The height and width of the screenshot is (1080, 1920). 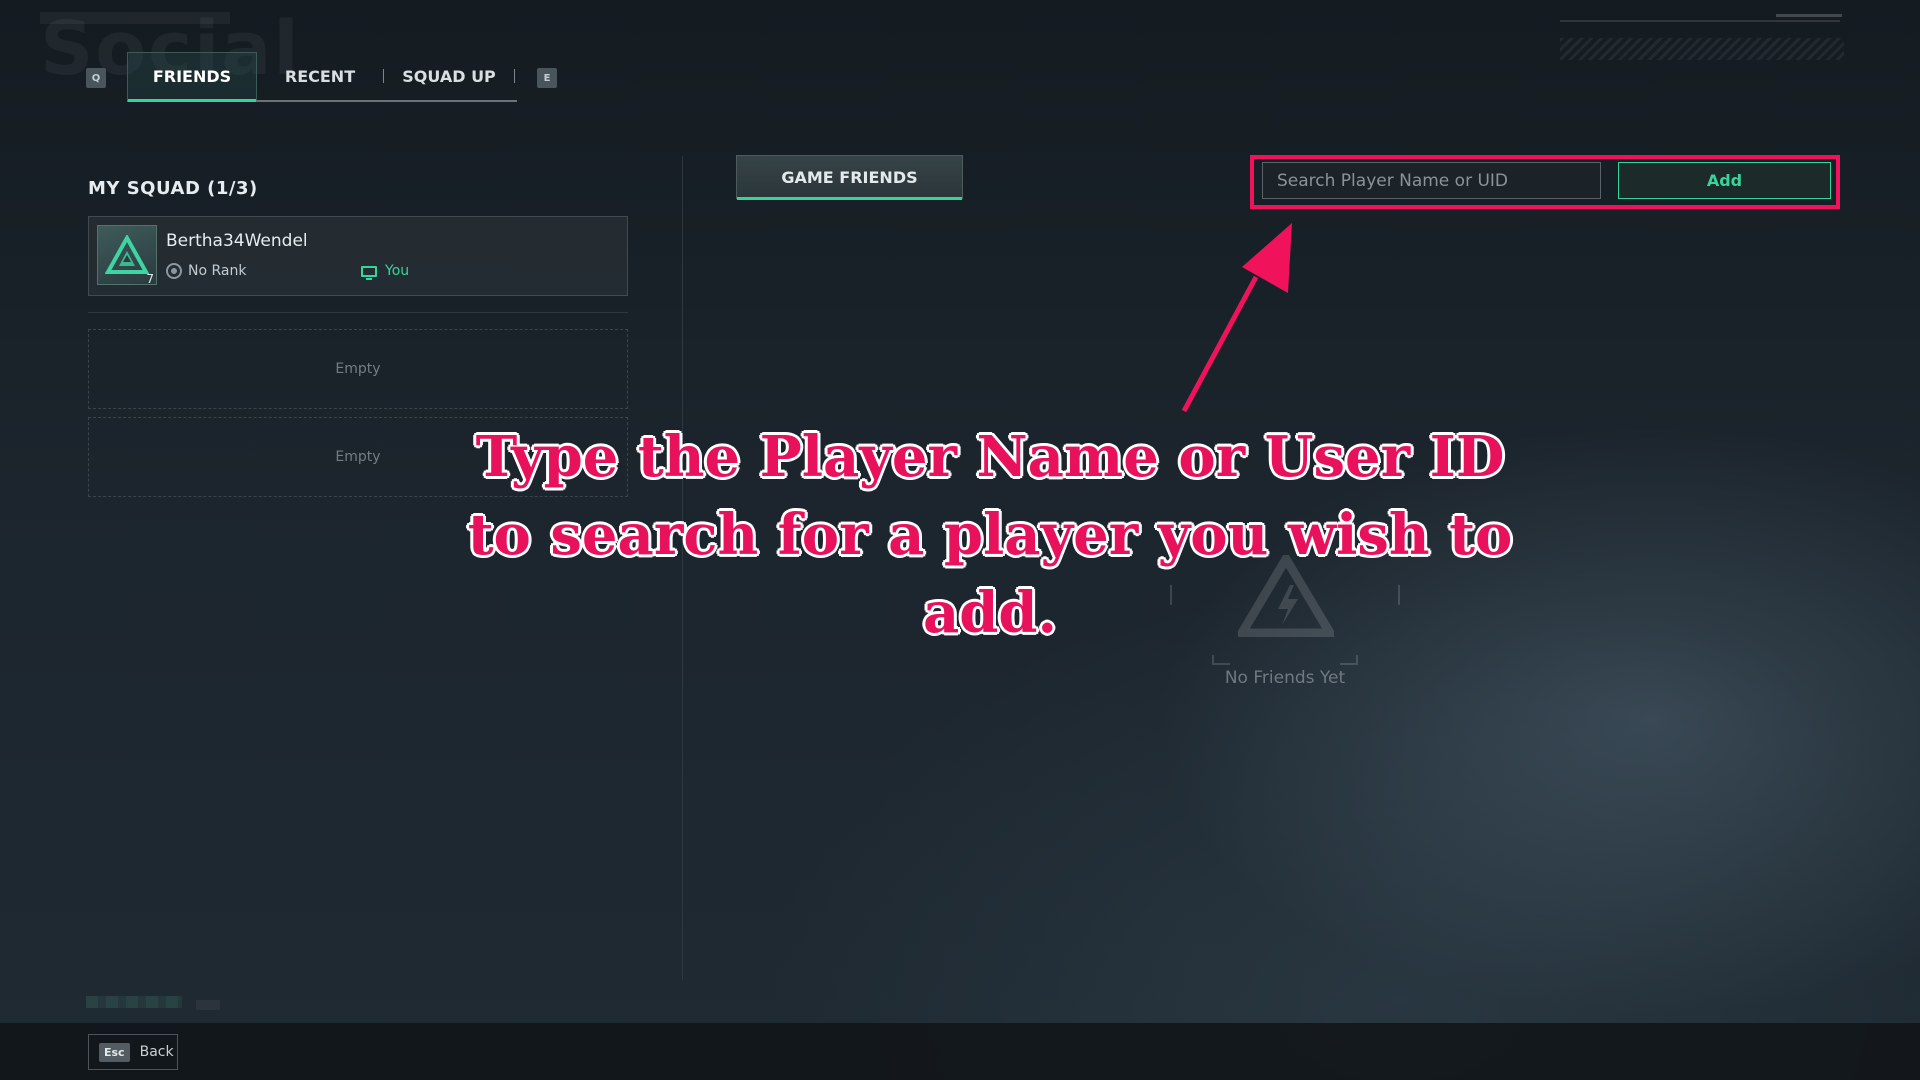 What do you see at coordinates (990, 457) in the screenshot?
I see `annotation-line-1: Type the Player Name or User ID` at bounding box center [990, 457].